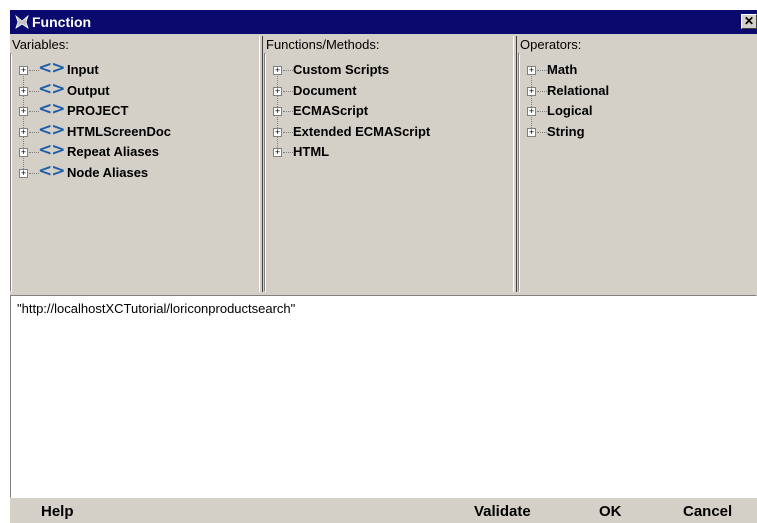 The height and width of the screenshot is (523, 757). What do you see at coordinates (323, 44) in the screenshot?
I see `functions-header: Functions/Methods:` at bounding box center [323, 44].